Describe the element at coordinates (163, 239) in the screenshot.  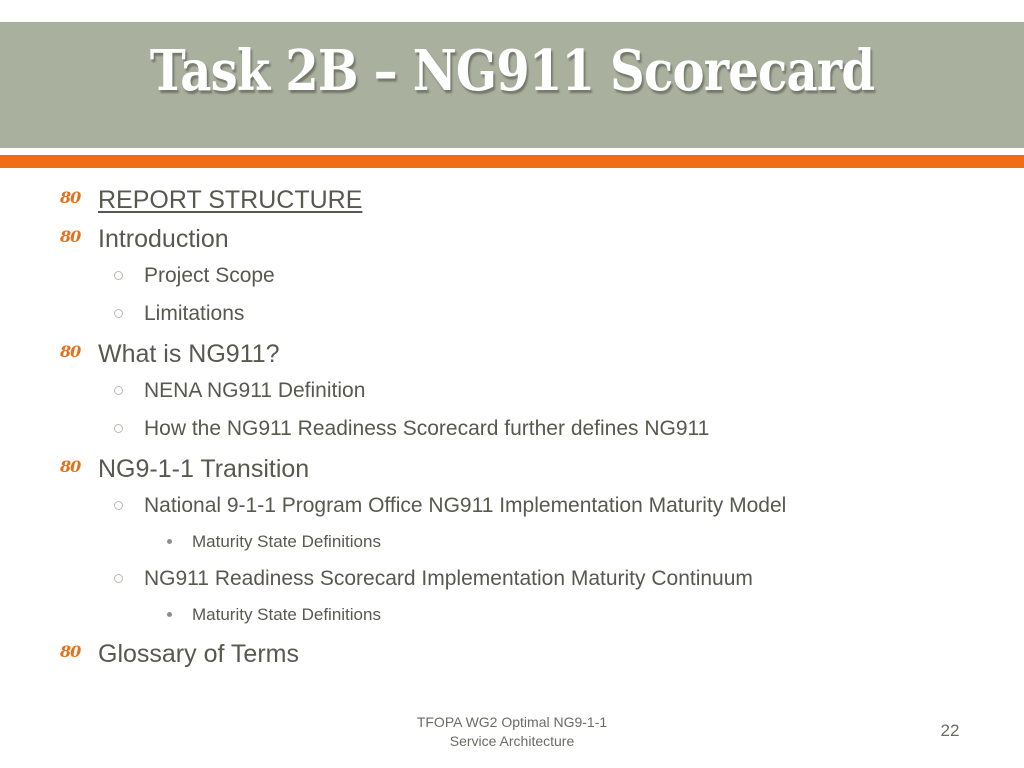
I see `list-item-label: Introduction` at that location.